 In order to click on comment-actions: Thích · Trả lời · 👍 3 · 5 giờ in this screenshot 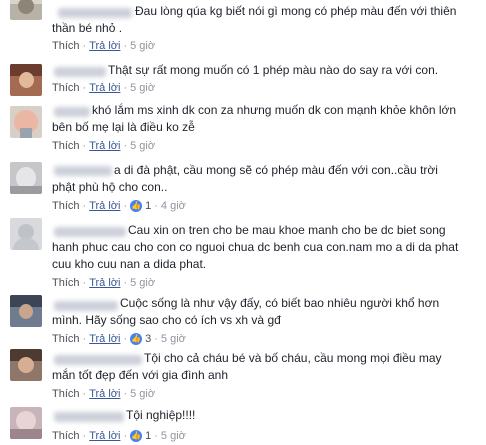, I will do `click(119, 339)`.